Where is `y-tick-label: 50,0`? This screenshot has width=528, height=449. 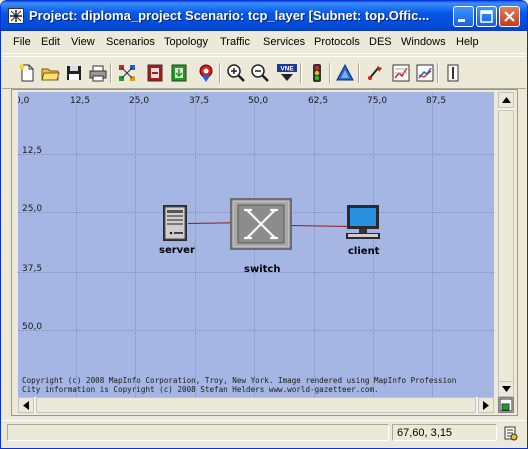 y-tick-label: 50,0 is located at coordinates (32, 327).